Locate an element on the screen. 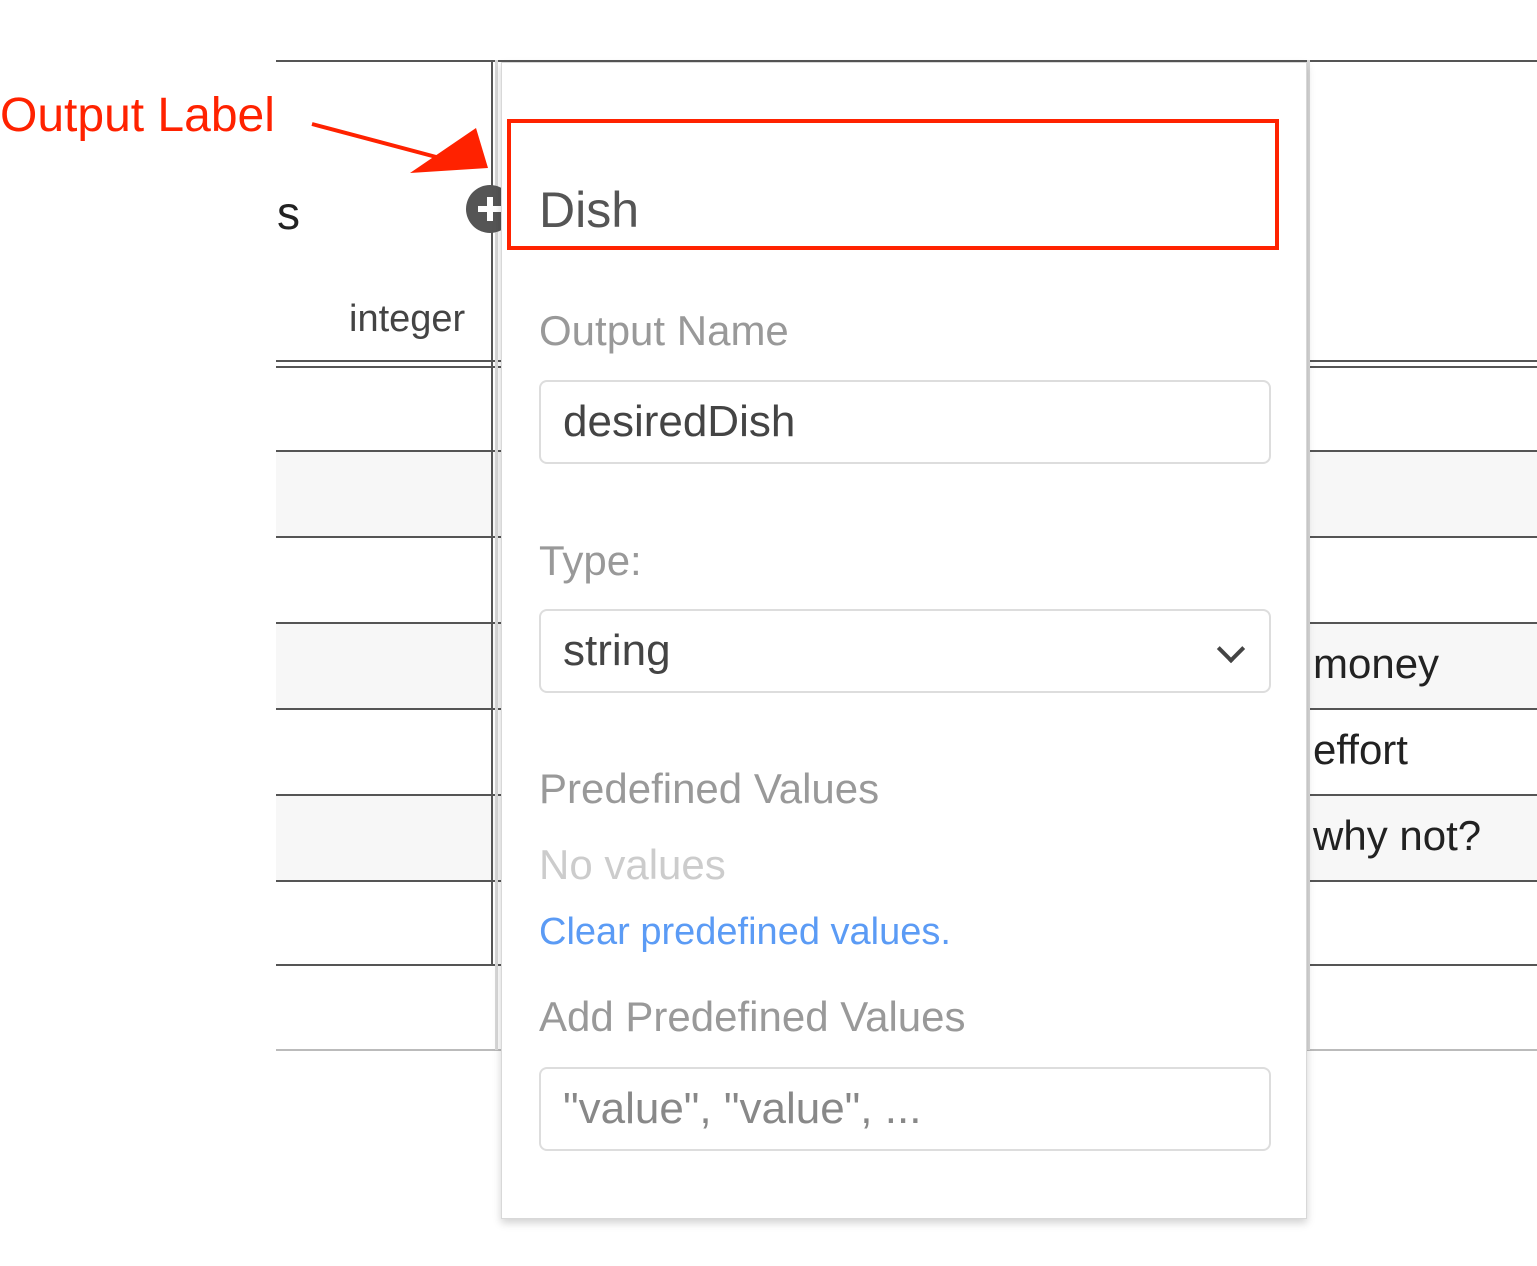 The height and width of the screenshot is (1266, 1537). annotation-arrow-icon is located at coordinates (399, 147).